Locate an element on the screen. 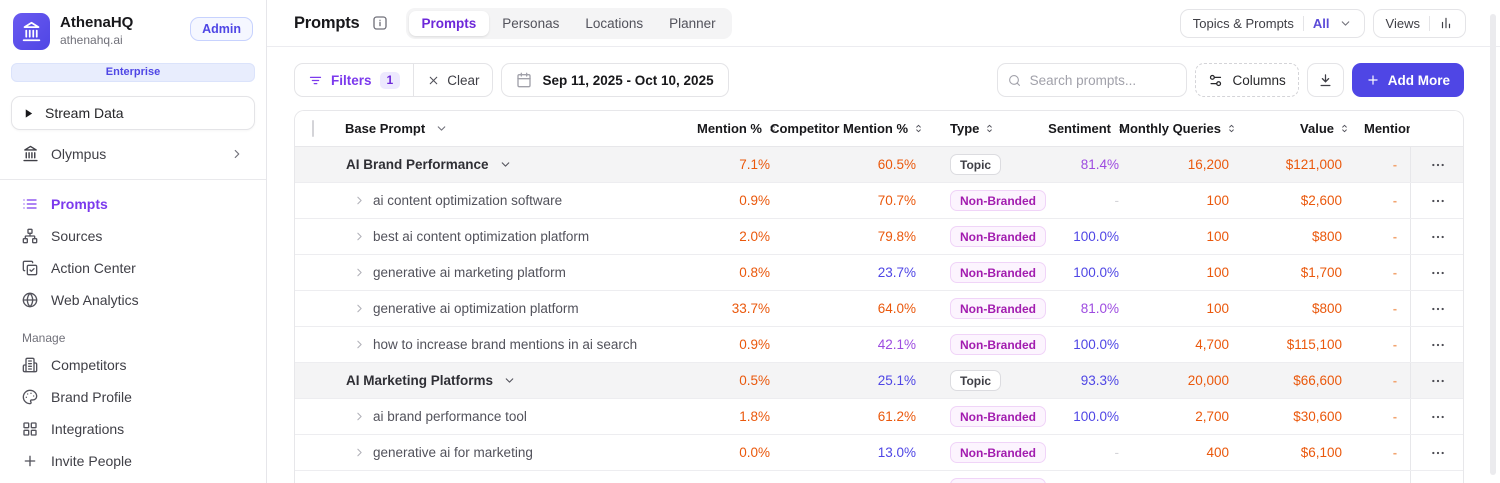 The image size is (1500, 483). column-header-mentions: Mentions is located at coordinates (1387, 128).